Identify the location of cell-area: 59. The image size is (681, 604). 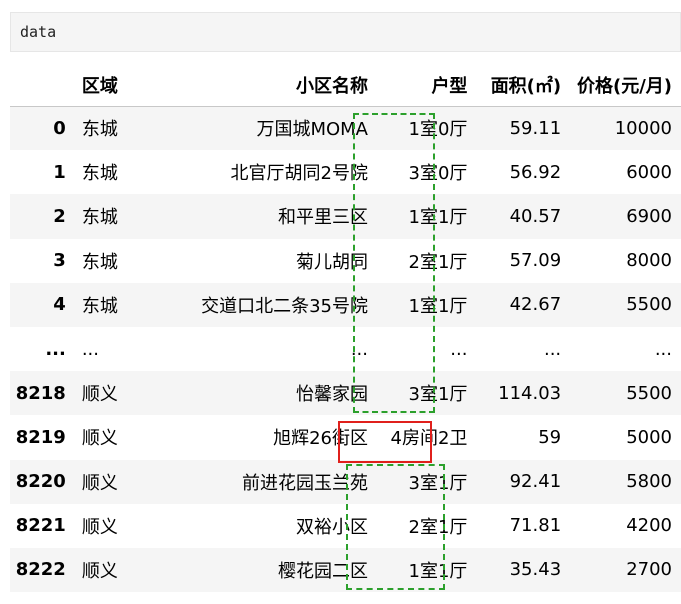
(550, 437).